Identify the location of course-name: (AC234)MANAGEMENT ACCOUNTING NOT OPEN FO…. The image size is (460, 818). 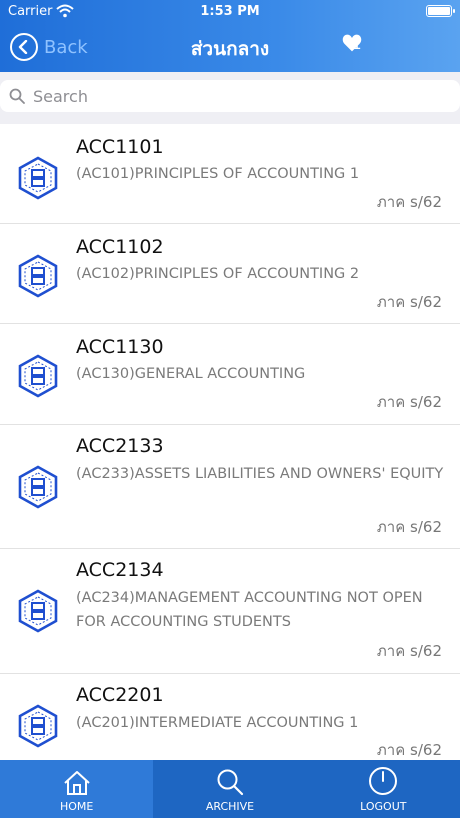
(249, 610).